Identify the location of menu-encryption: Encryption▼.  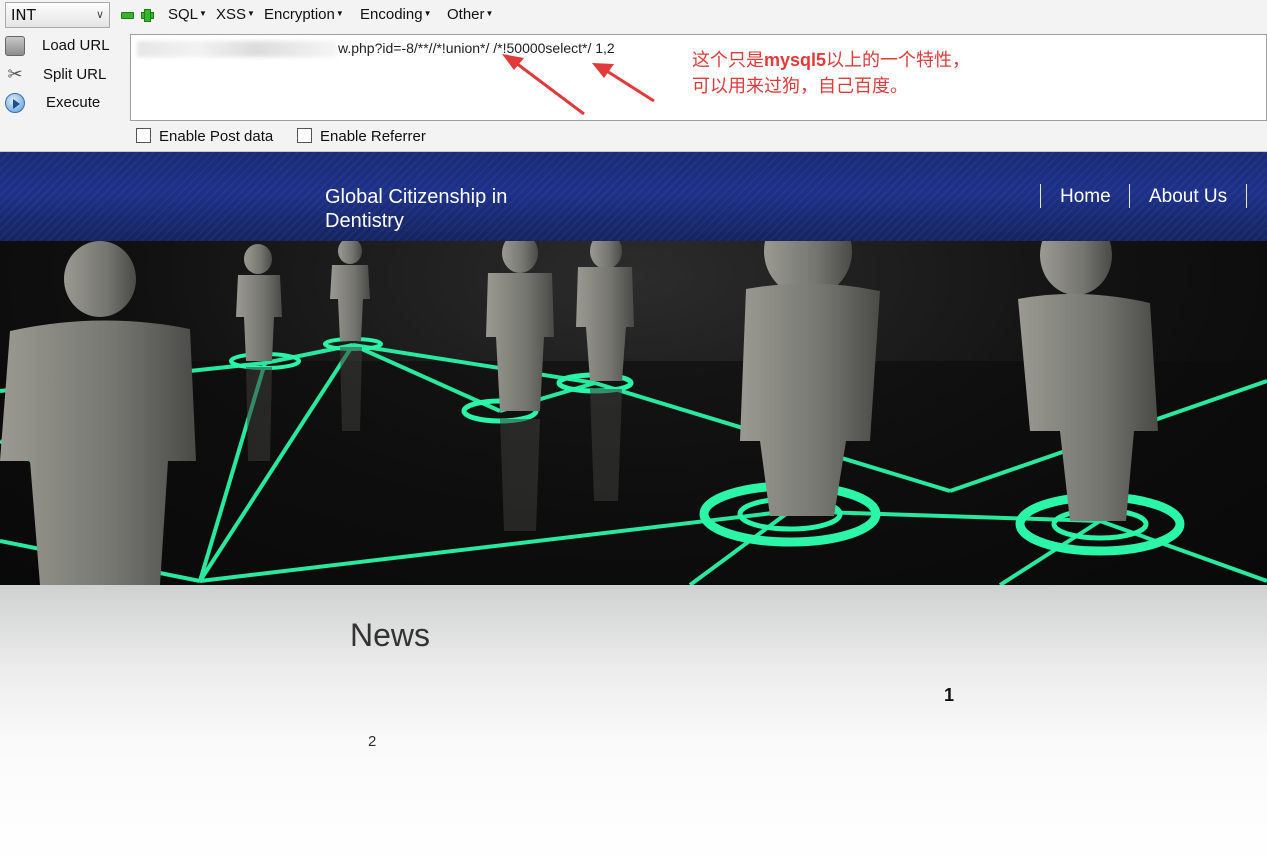
(304, 14).